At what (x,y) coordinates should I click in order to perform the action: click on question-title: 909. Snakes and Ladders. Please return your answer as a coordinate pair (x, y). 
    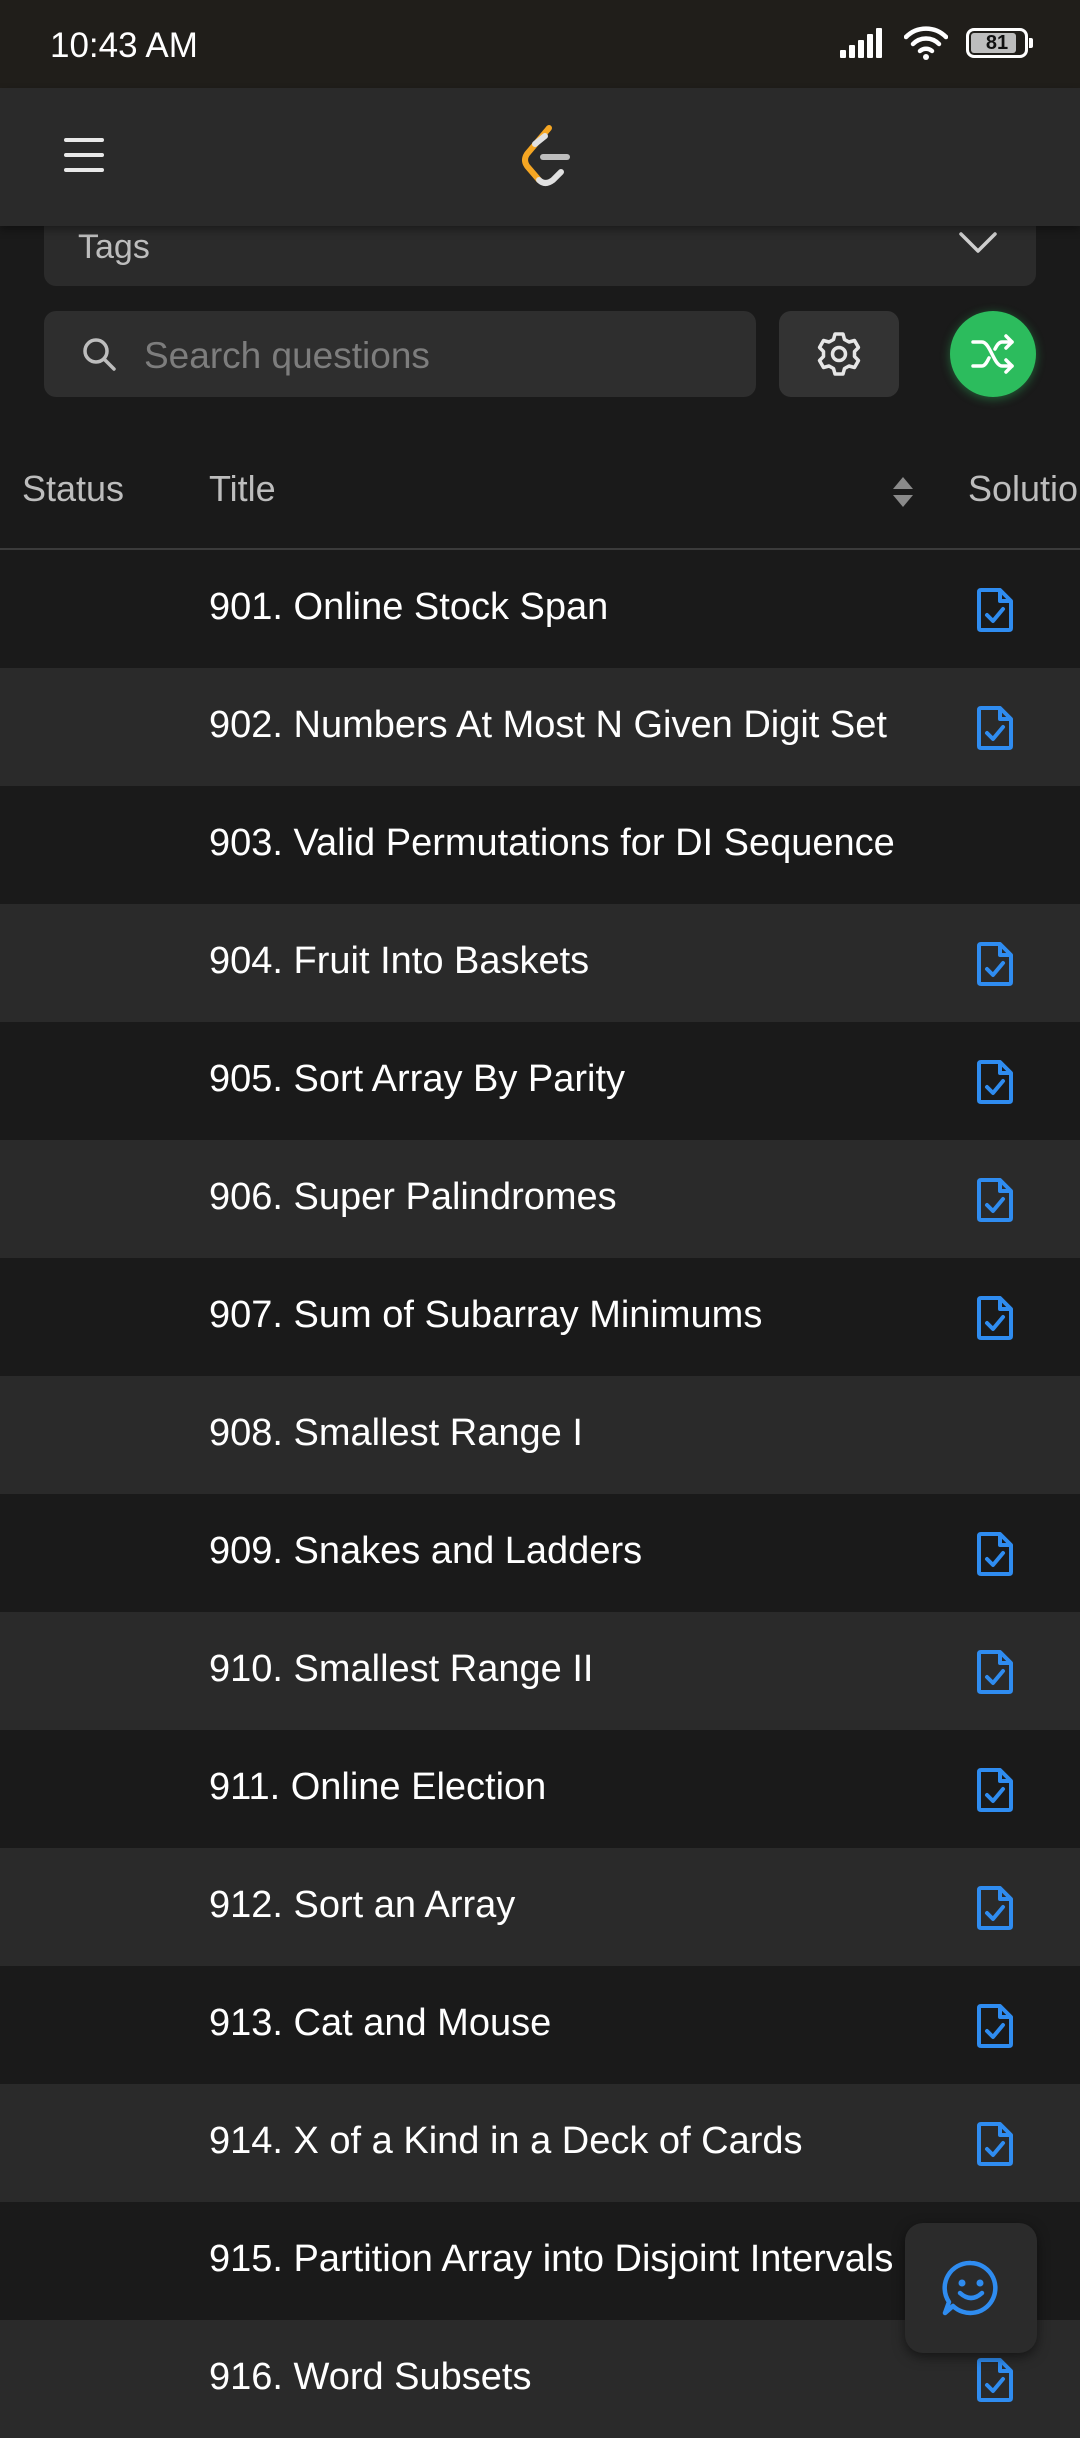
    Looking at the image, I should click on (425, 1551).